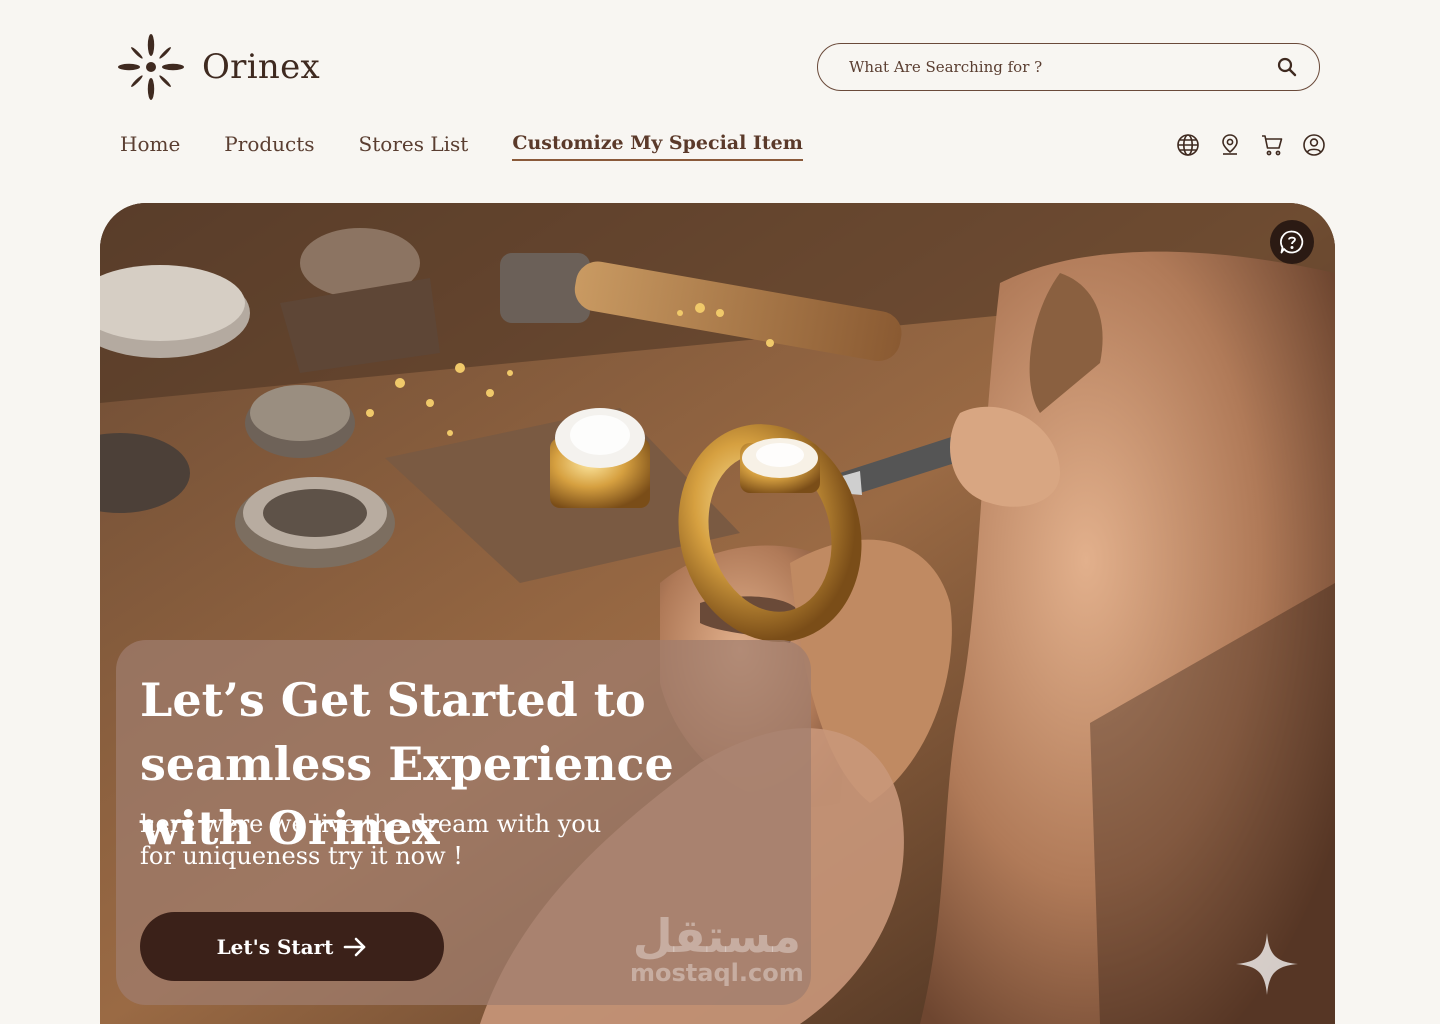  What do you see at coordinates (657, 146) in the screenshot?
I see `nav-item-customize: Customize My Special Item` at bounding box center [657, 146].